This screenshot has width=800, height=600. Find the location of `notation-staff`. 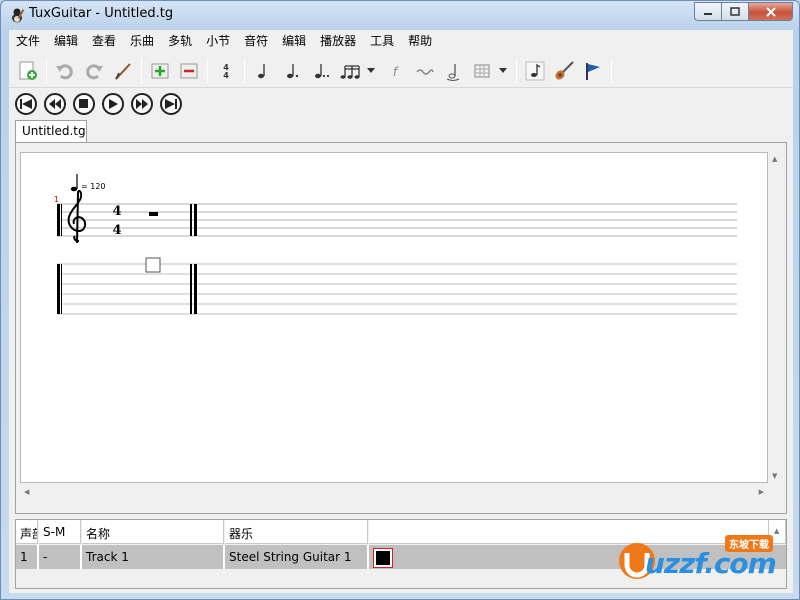

notation-staff is located at coordinates (397, 220).